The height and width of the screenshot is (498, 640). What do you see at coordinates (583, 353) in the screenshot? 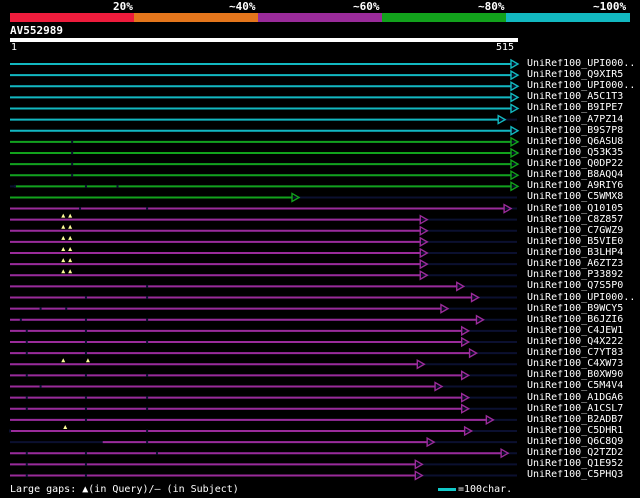
I see `hit-label: UniRef100_C7YT83` at bounding box center [583, 353].